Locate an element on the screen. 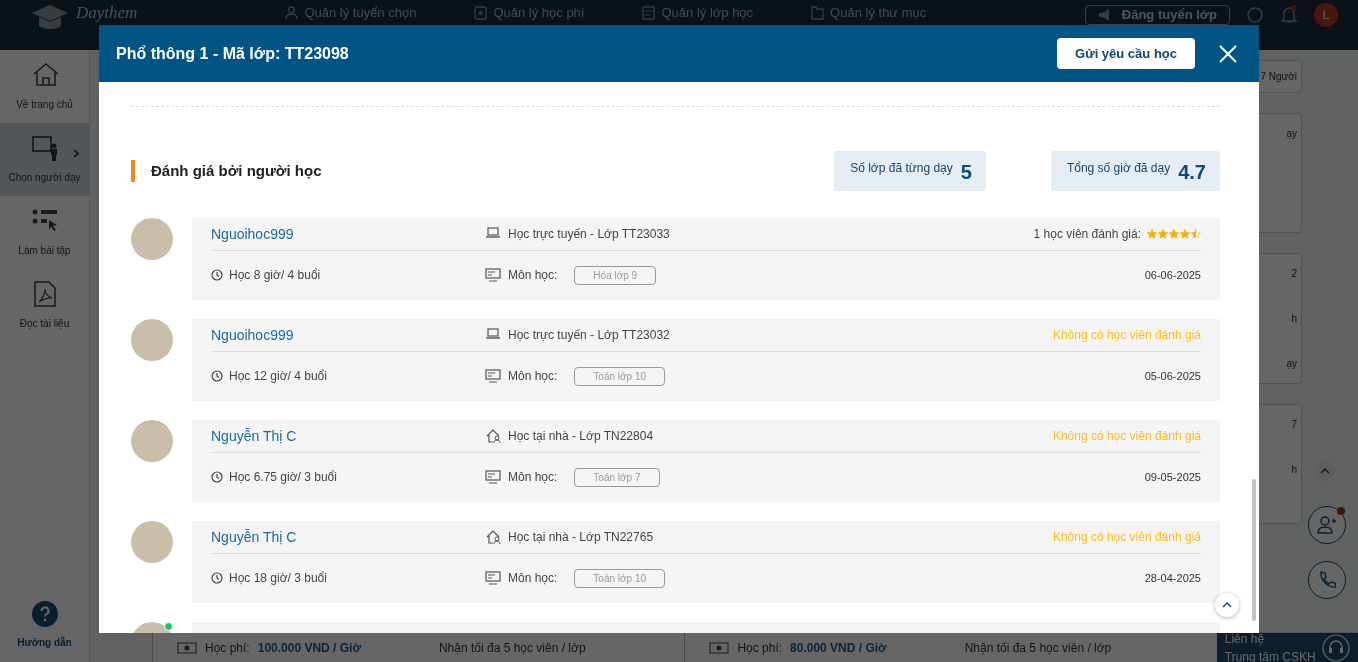 This screenshot has width=1358, height=662. close-button is located at coordinates (1228, 53).